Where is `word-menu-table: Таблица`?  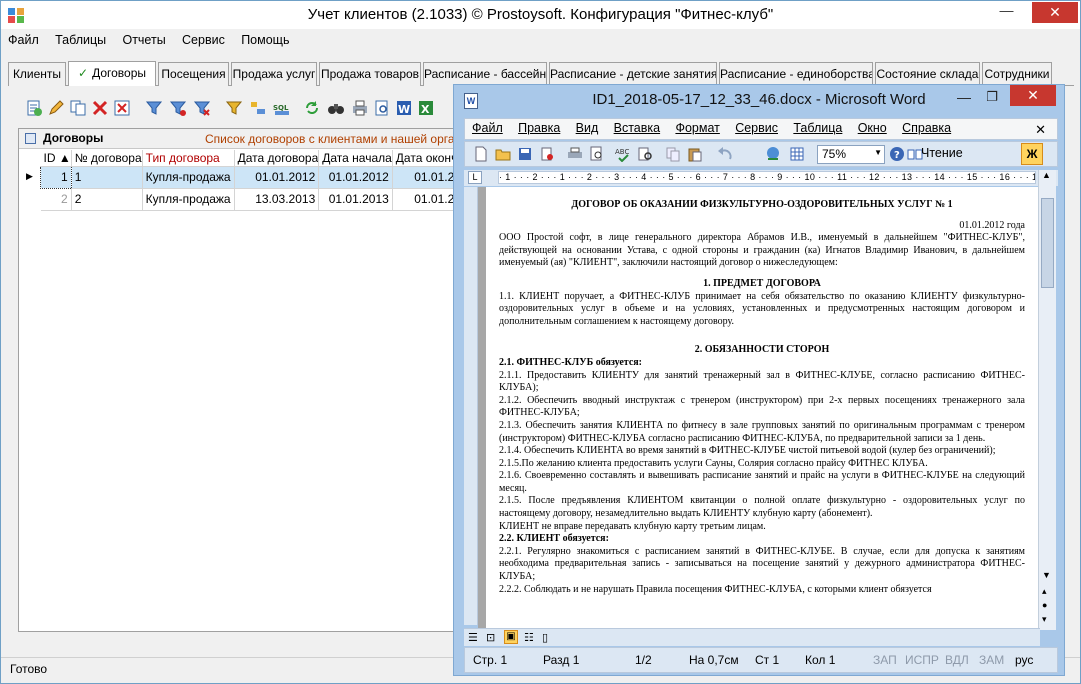
word-menu-table: Таблица is located at coordinates (816, 127).